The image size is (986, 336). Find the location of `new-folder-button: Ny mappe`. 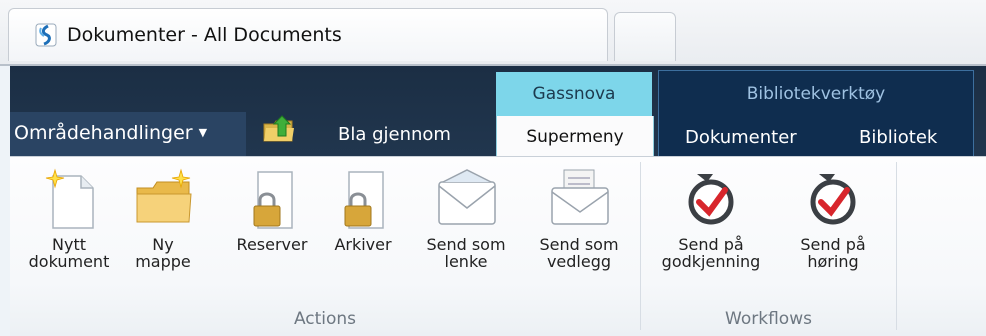

new-folder-button: Ny mappe is located at coordinates (163, 219).